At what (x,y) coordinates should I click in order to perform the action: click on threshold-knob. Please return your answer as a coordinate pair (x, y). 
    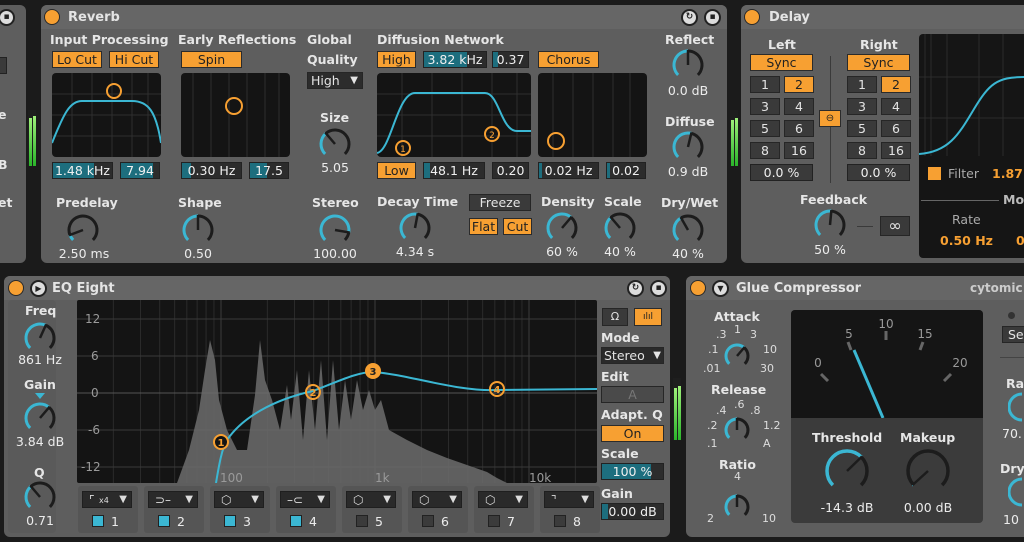
    Looking at the image, I should click on (847, 471).